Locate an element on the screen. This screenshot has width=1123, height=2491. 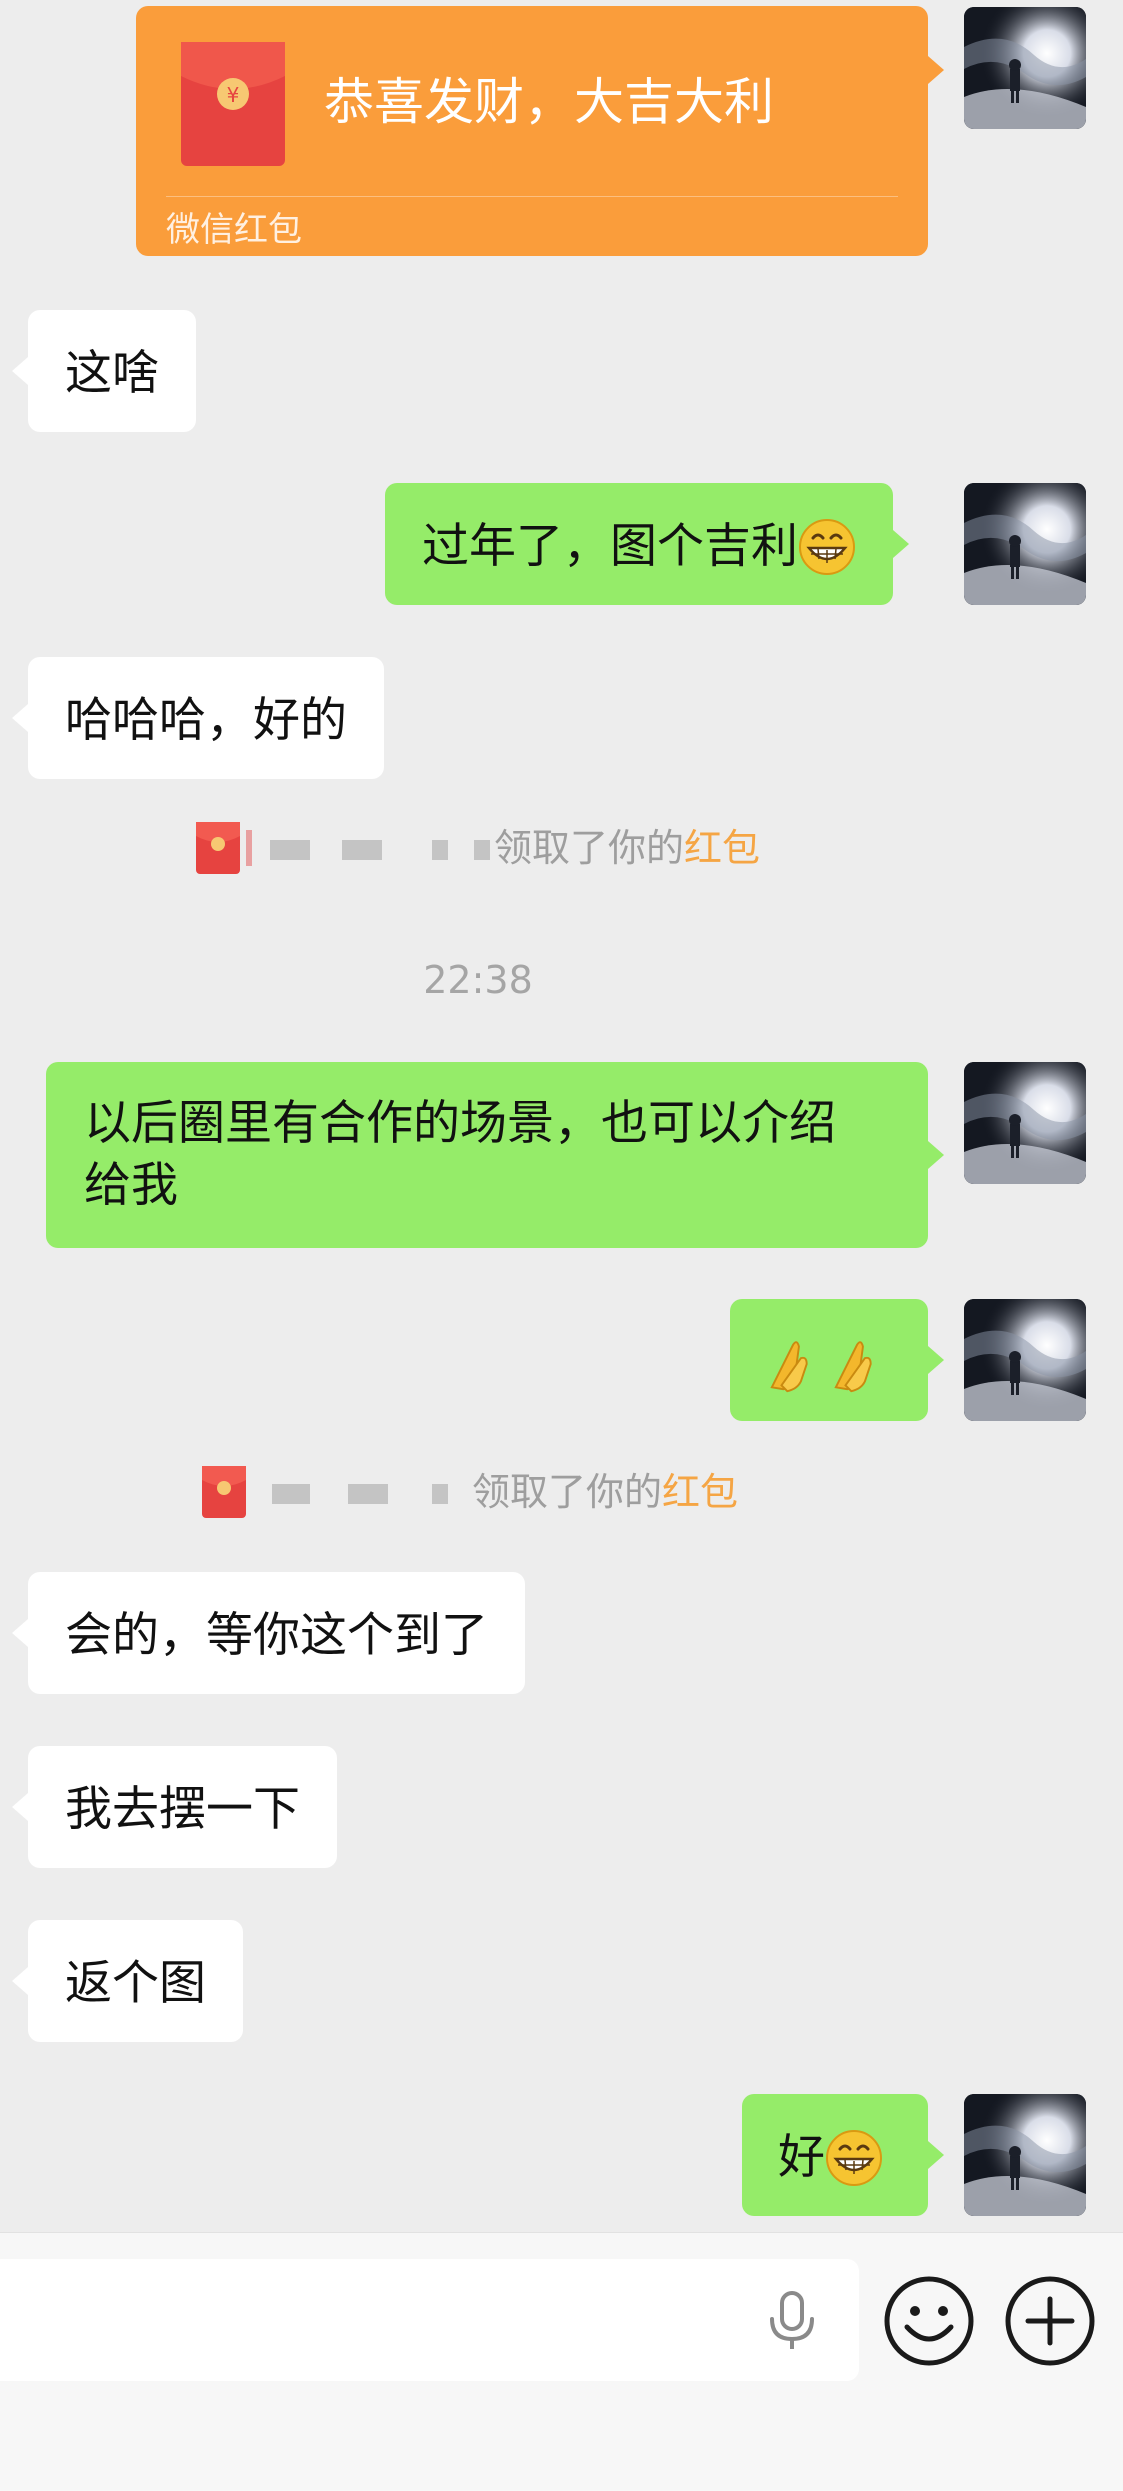
red-packet-footer: 微信红包 is located at coordinates (234, 230).